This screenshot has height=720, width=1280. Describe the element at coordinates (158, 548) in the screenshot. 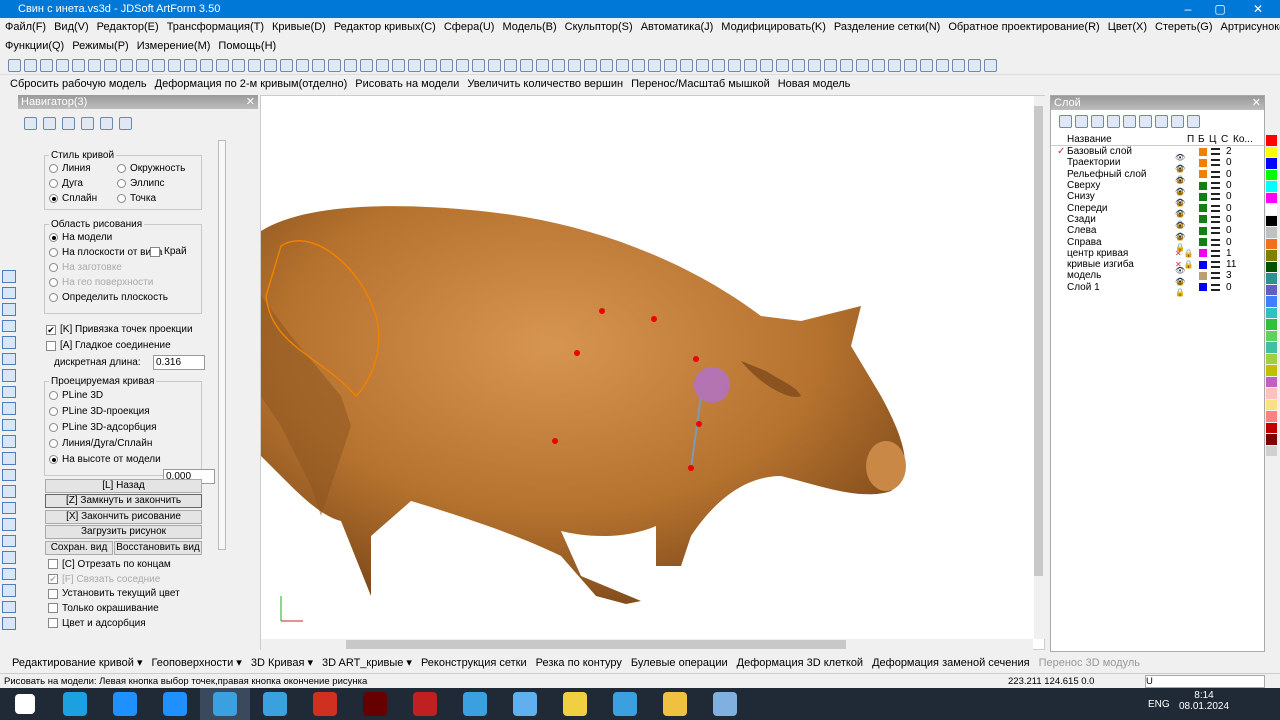

I see `restore-view-button: Восстановить вид` at that location.